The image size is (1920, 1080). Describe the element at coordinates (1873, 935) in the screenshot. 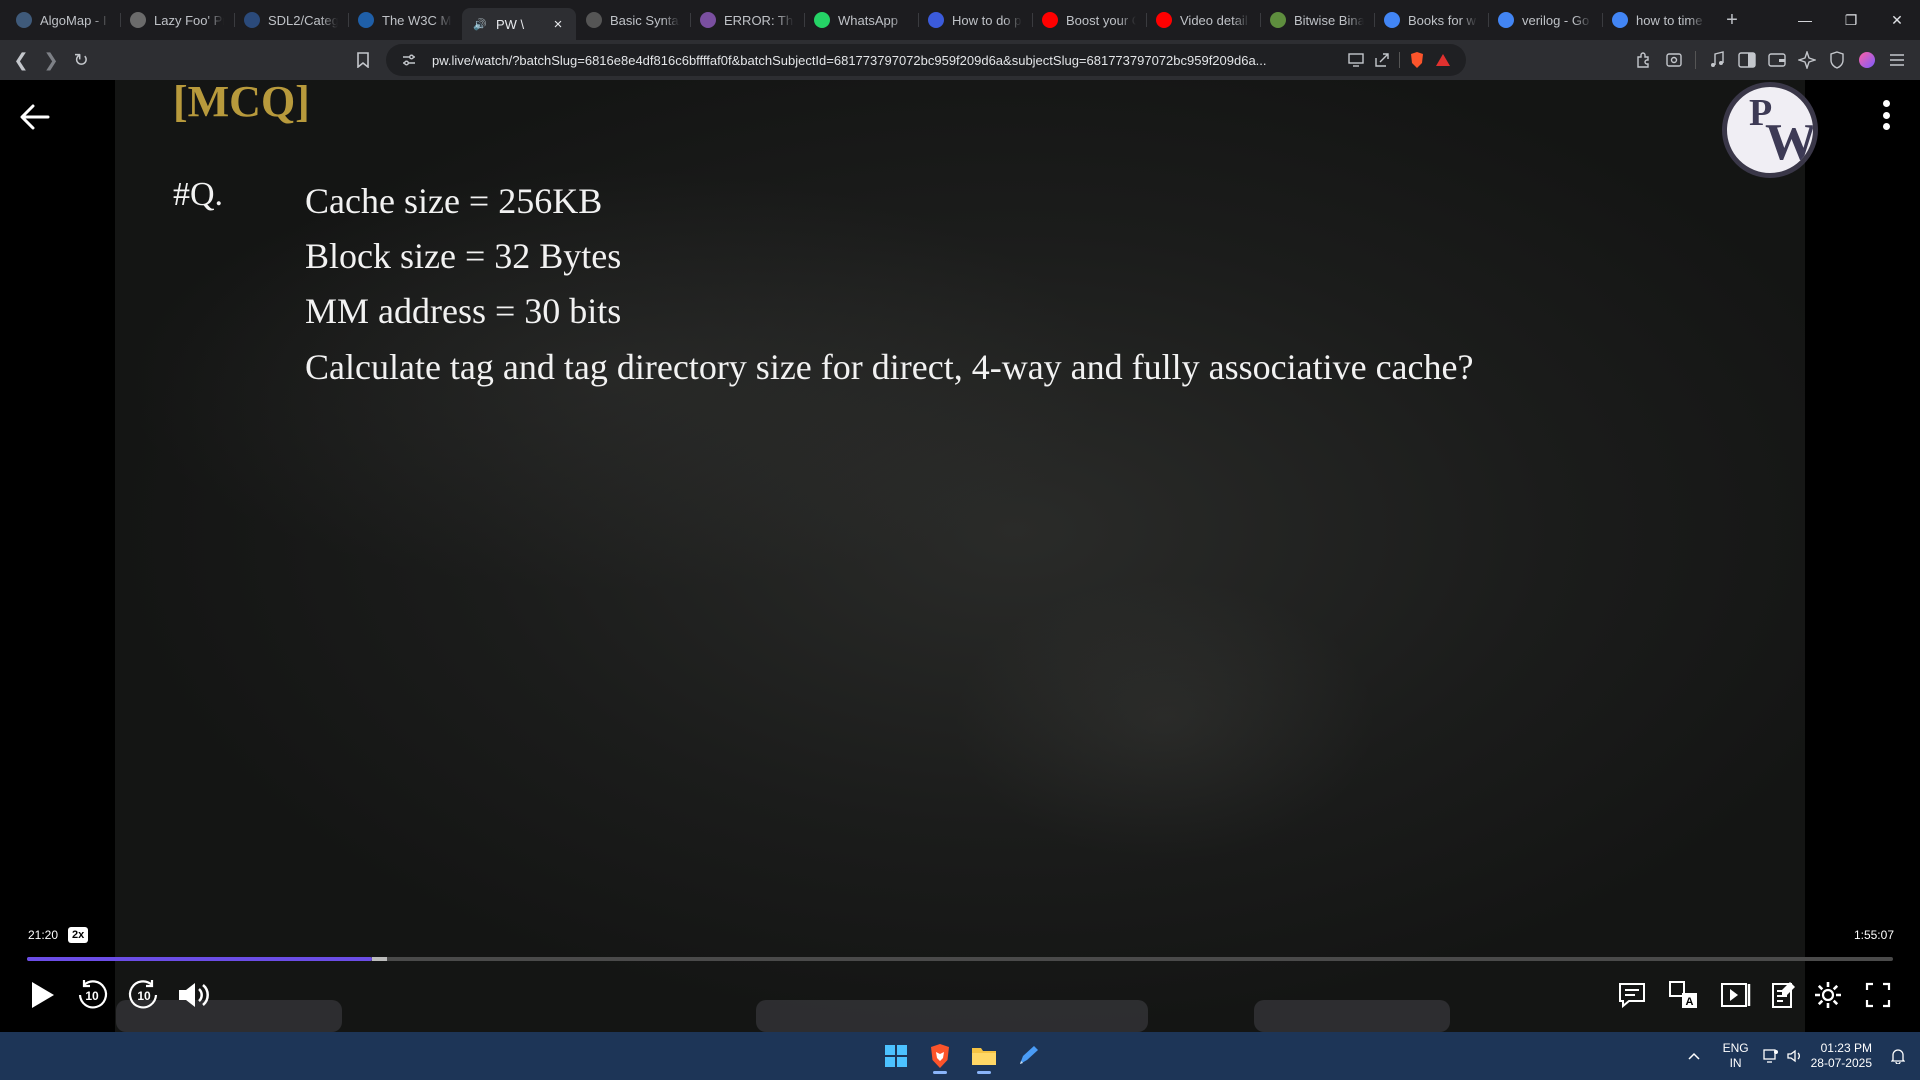

I see `total-time: 1:55:07` at that location.